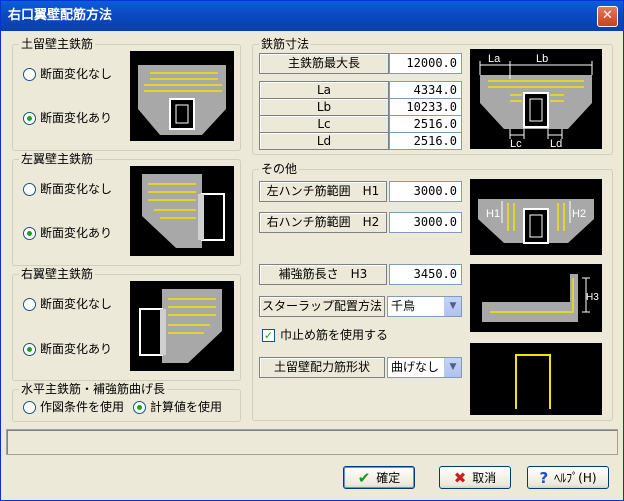 This screenshot has height=501, width=624. Describe the element at coordinates (460, 477) in the screenshot. I see `cross-icon: ✖` at that location.